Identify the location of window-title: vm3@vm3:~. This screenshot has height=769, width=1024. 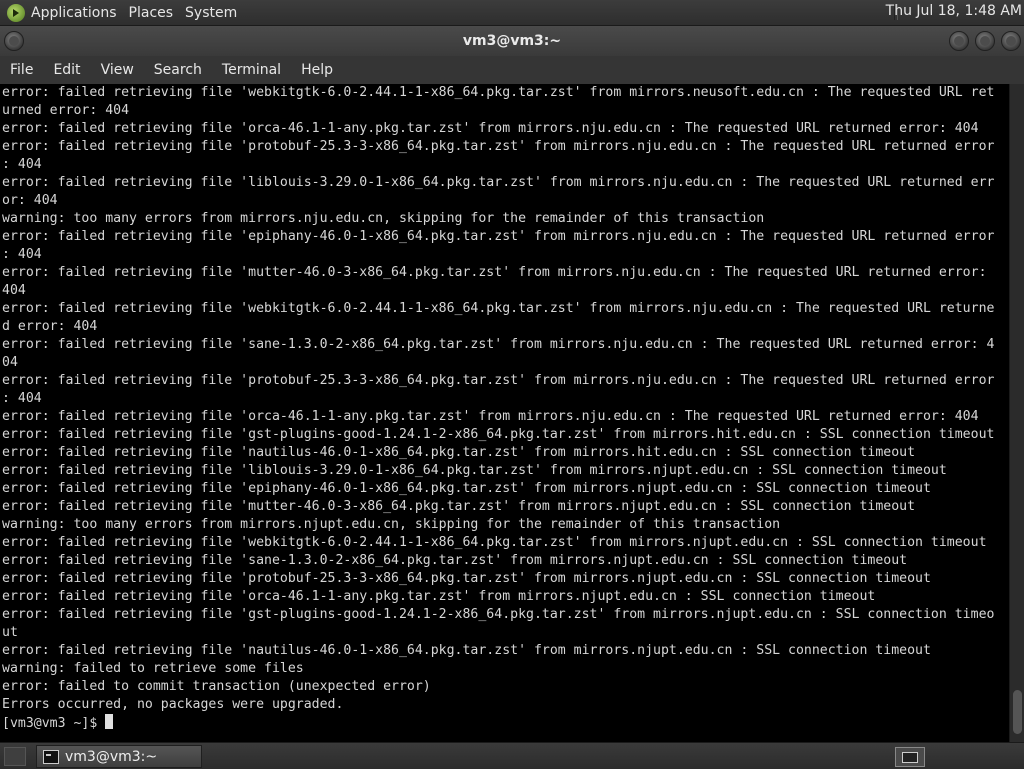
(512, 41).